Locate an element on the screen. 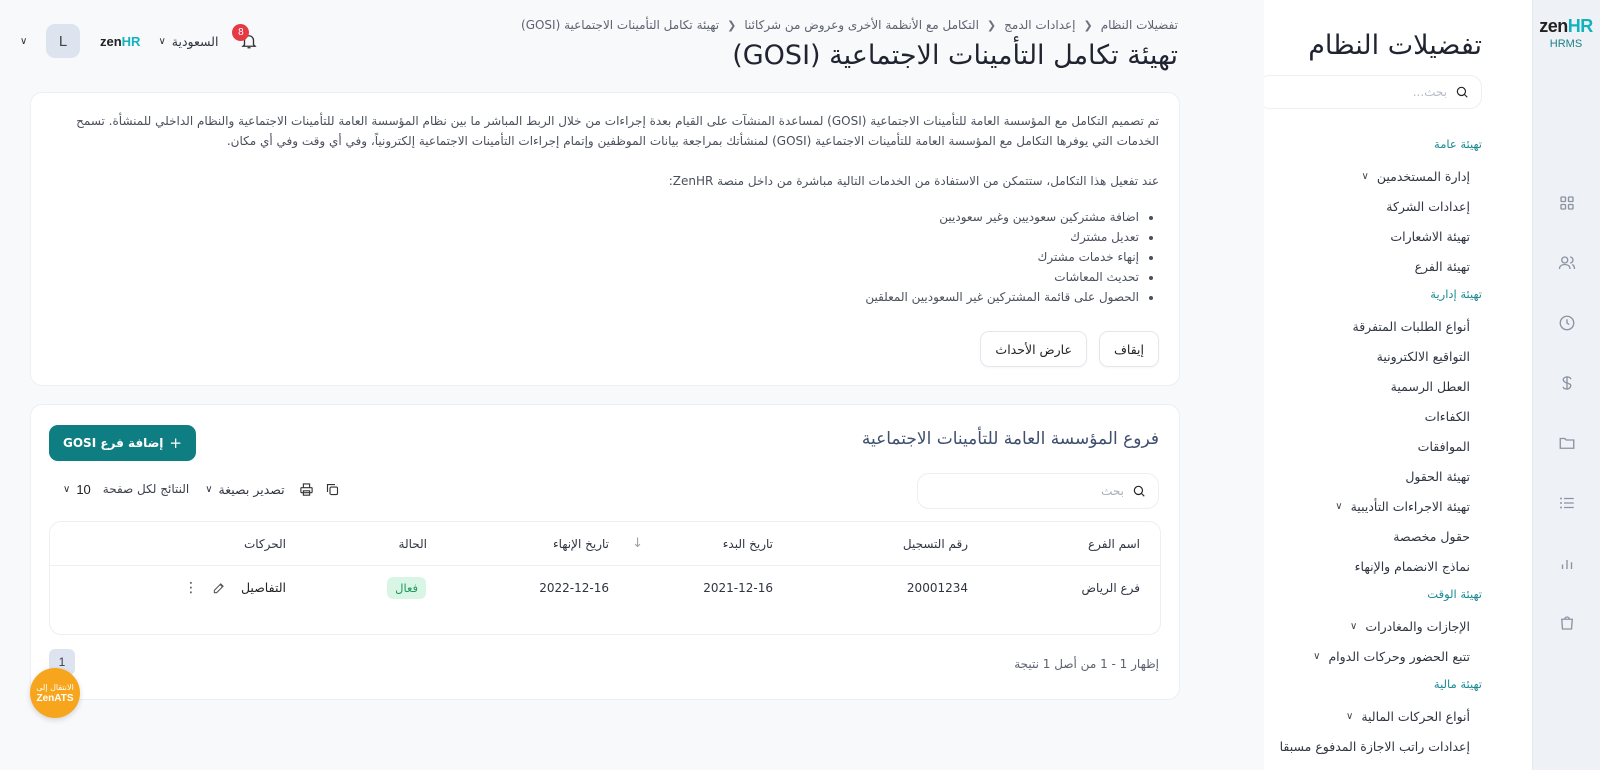 The width and height of the screenshot is (1600, 770). avatar: L is located at coordinates (63, 41).